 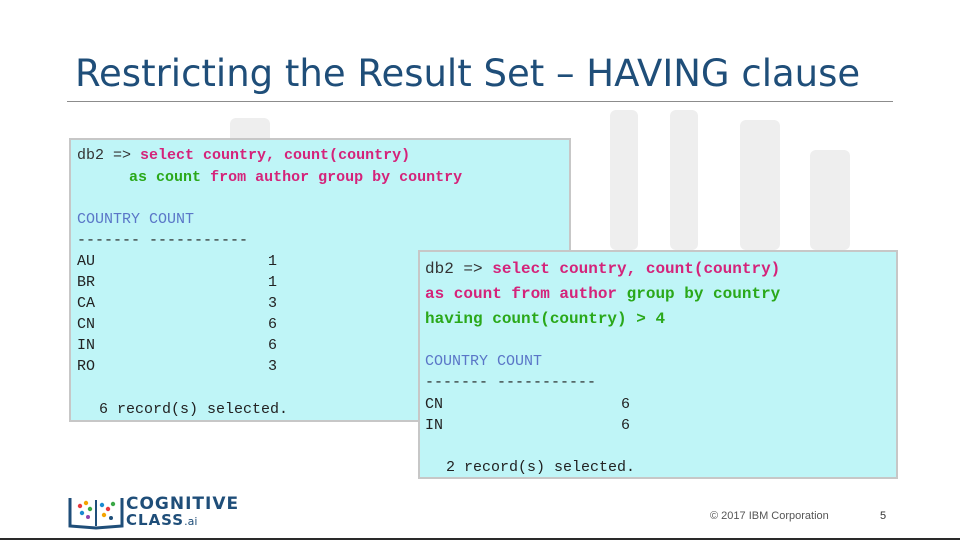 What do you see at coordinates (769, 516) in the screenshot?
I see `copyright-notice: © 2017 IBM Corporation` at bounding box center [769, 516].